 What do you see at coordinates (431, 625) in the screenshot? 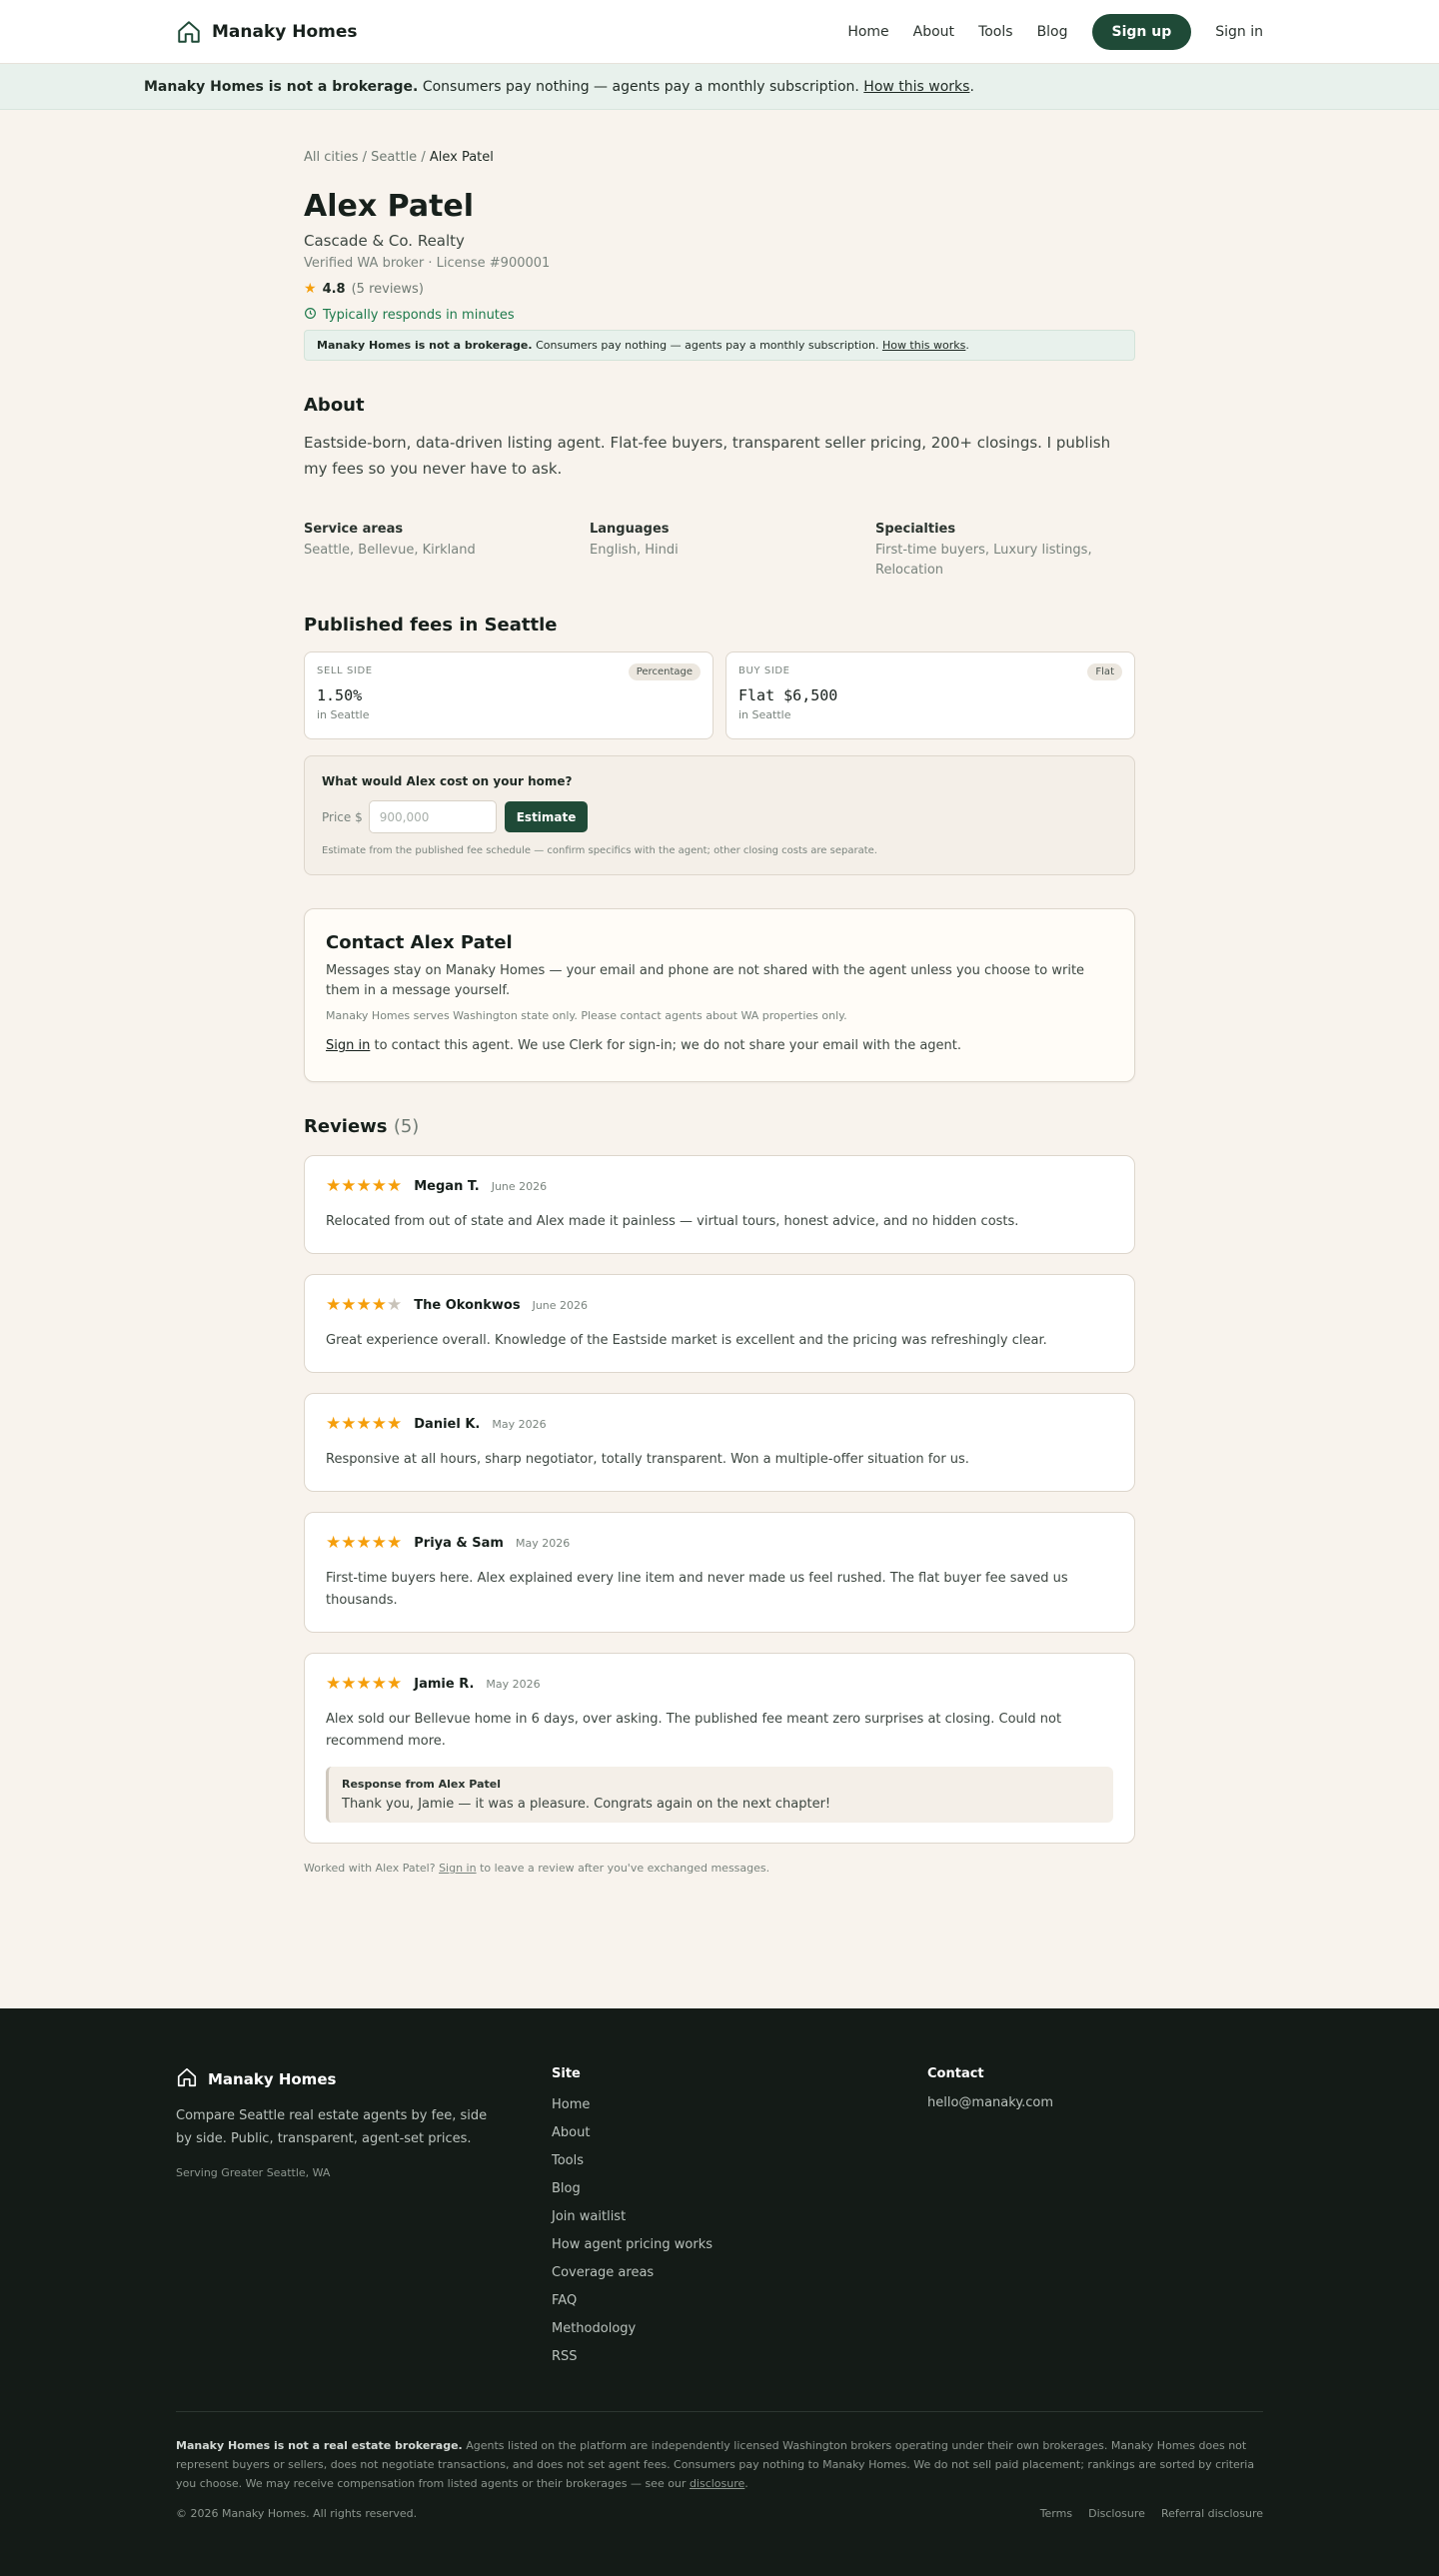
I see `fees-title: Published fees in Seattle` at bounding box center [431, 625].